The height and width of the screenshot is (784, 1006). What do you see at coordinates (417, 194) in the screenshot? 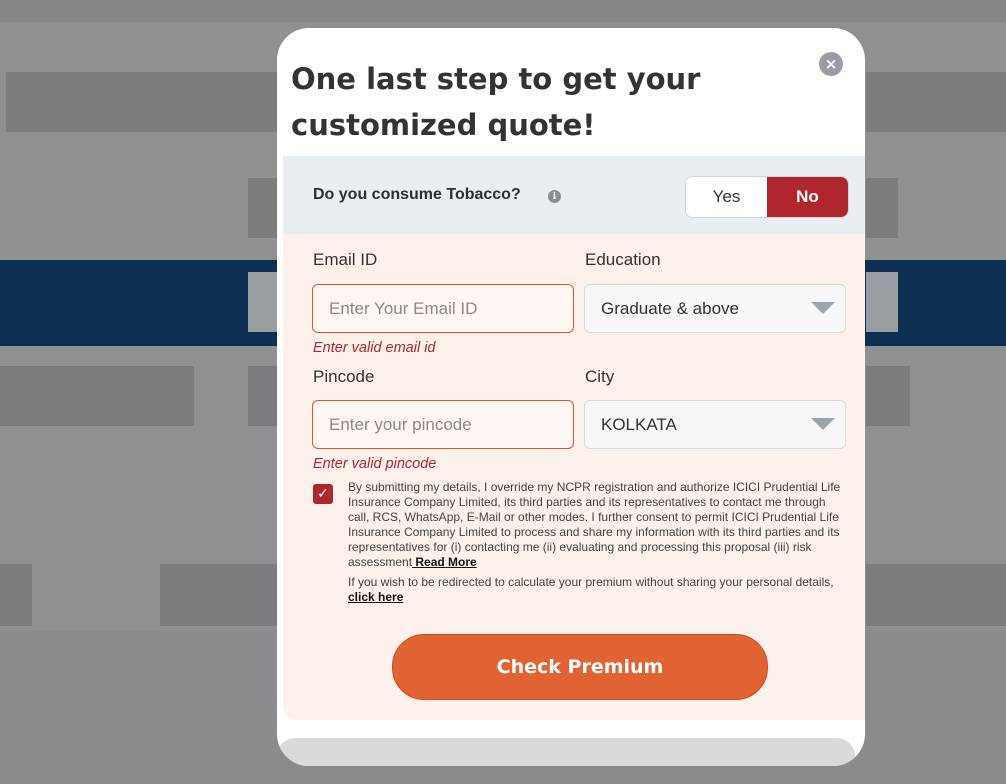
I see `tobacco-question: Do you consume Tobacco?` at bounding box center [417, 194].